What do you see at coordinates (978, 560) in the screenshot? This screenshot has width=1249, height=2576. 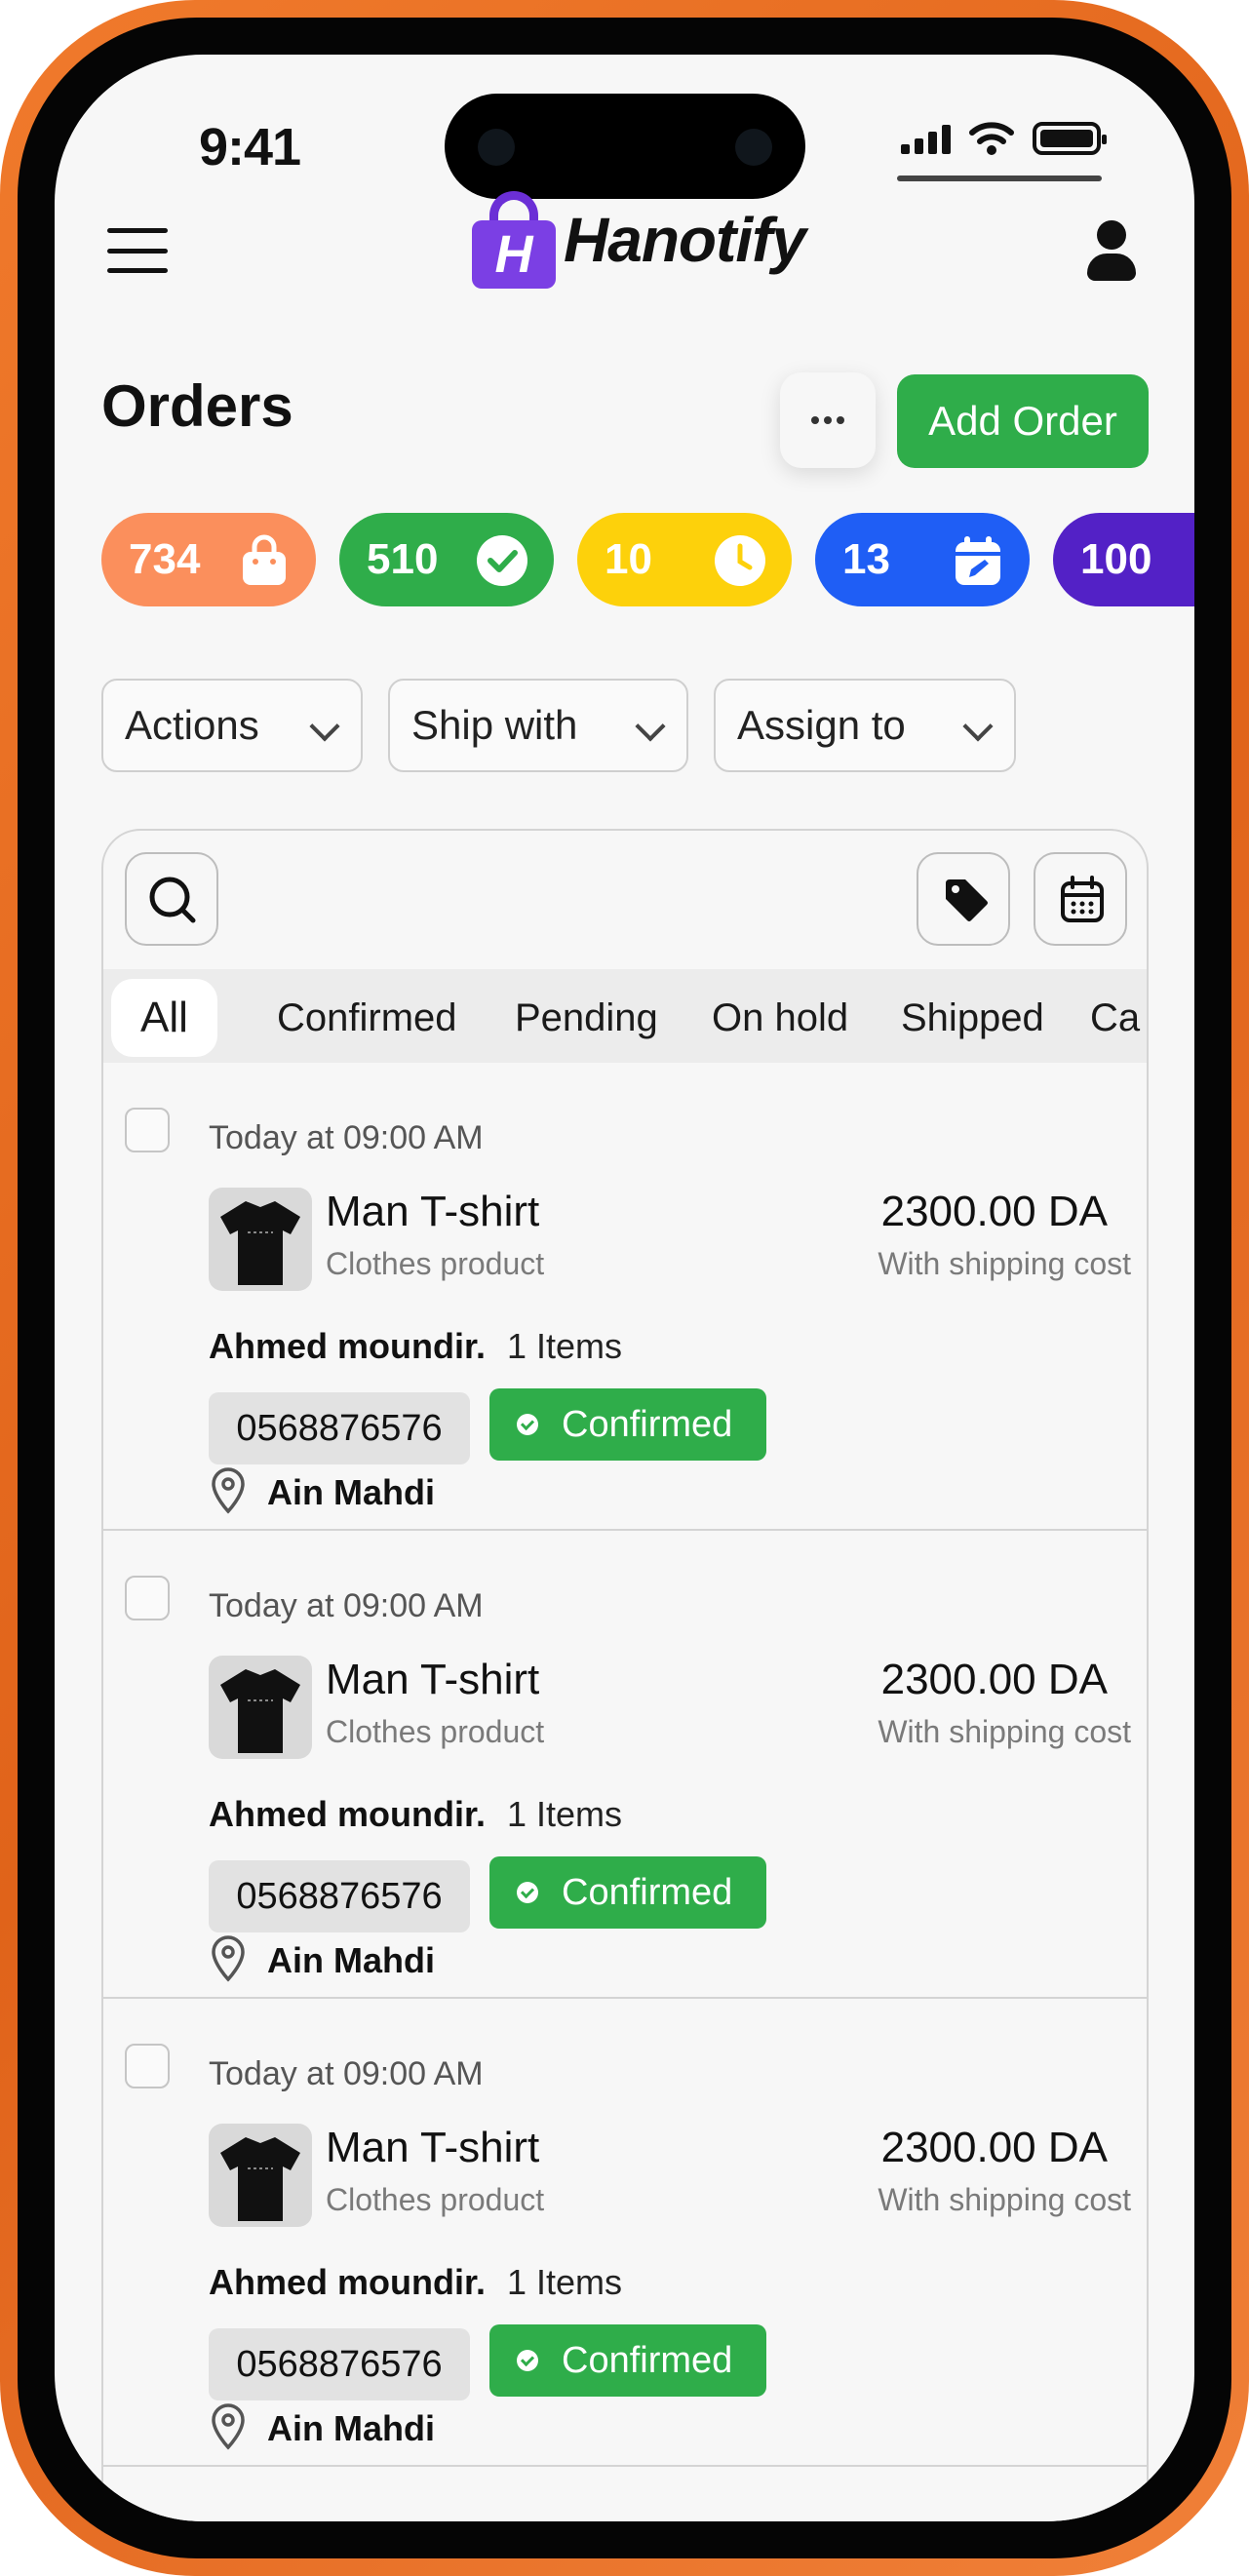 I see `calendar-edit-icon` at bounding box center [978, 560].